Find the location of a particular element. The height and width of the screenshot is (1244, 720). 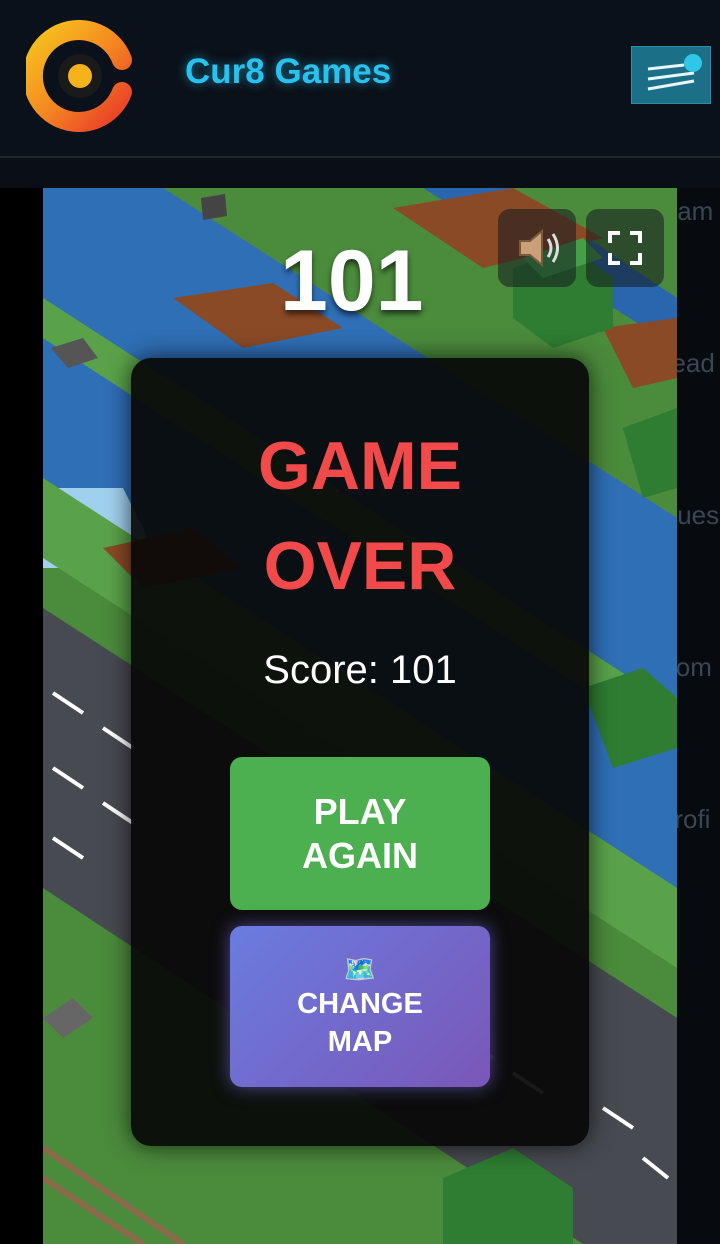

side-nav-leaderboard: Lead is located at coordinates (696, 363).